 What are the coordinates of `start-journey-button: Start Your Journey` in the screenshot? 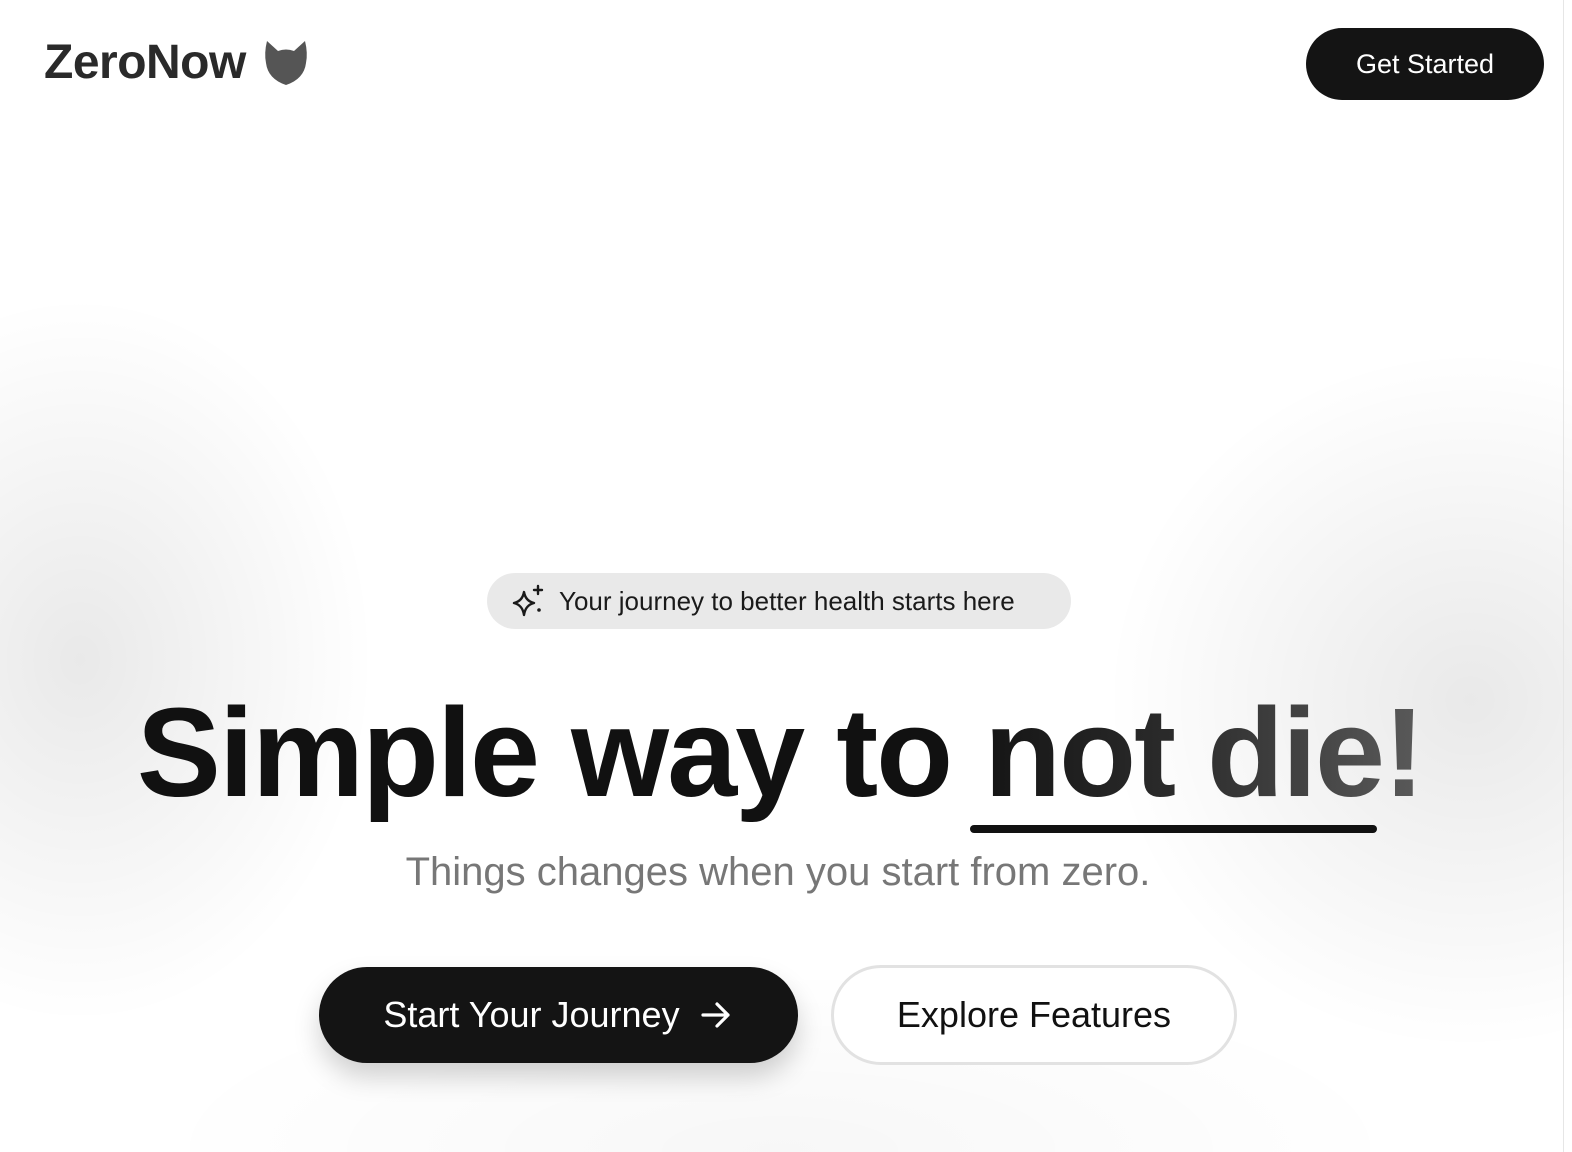 It's located at (558, 1015).